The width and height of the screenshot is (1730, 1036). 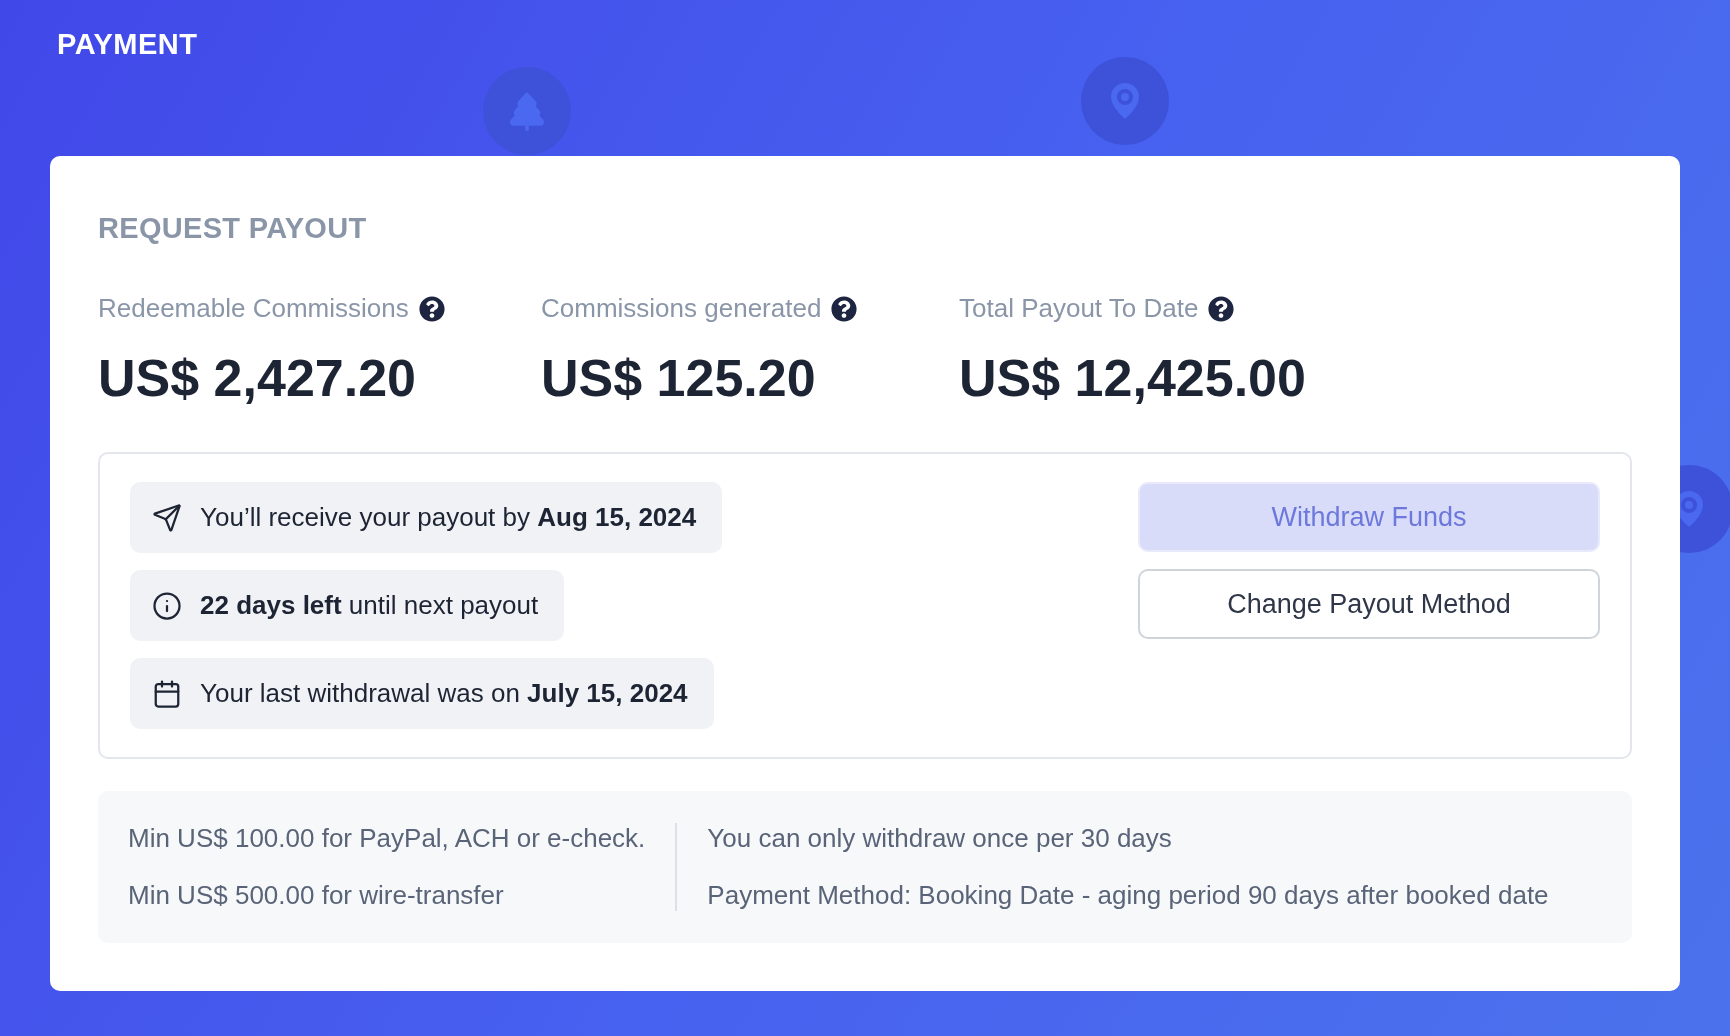 I want to click on notice-text: 22 days left until next payout, so click(x=369, y=605).